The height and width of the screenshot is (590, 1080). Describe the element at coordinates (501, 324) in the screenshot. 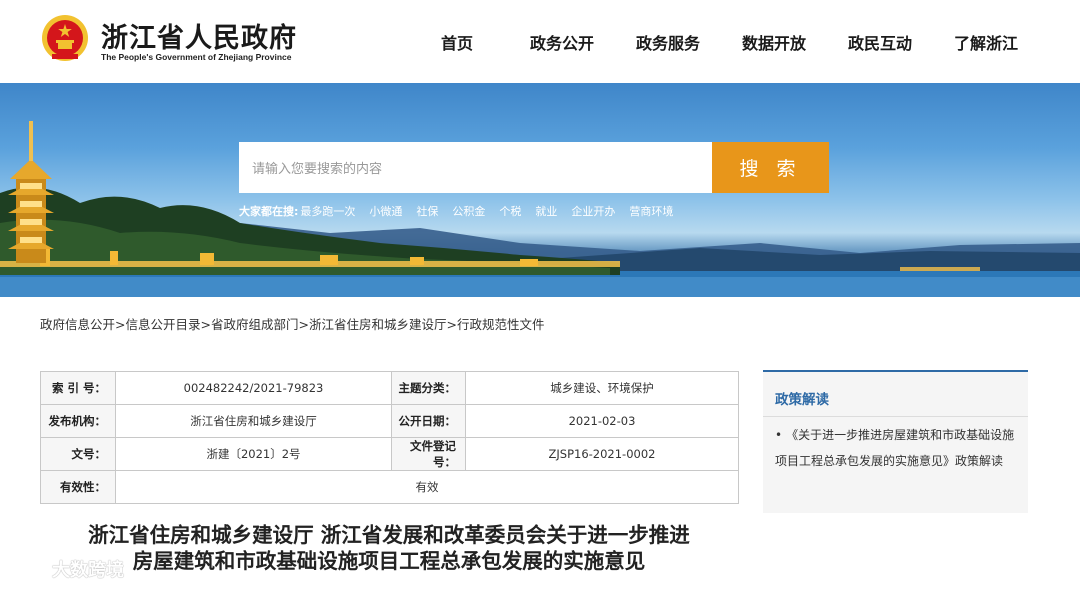

I see `breadcrumb-item: 行政规范性文件` at that location.